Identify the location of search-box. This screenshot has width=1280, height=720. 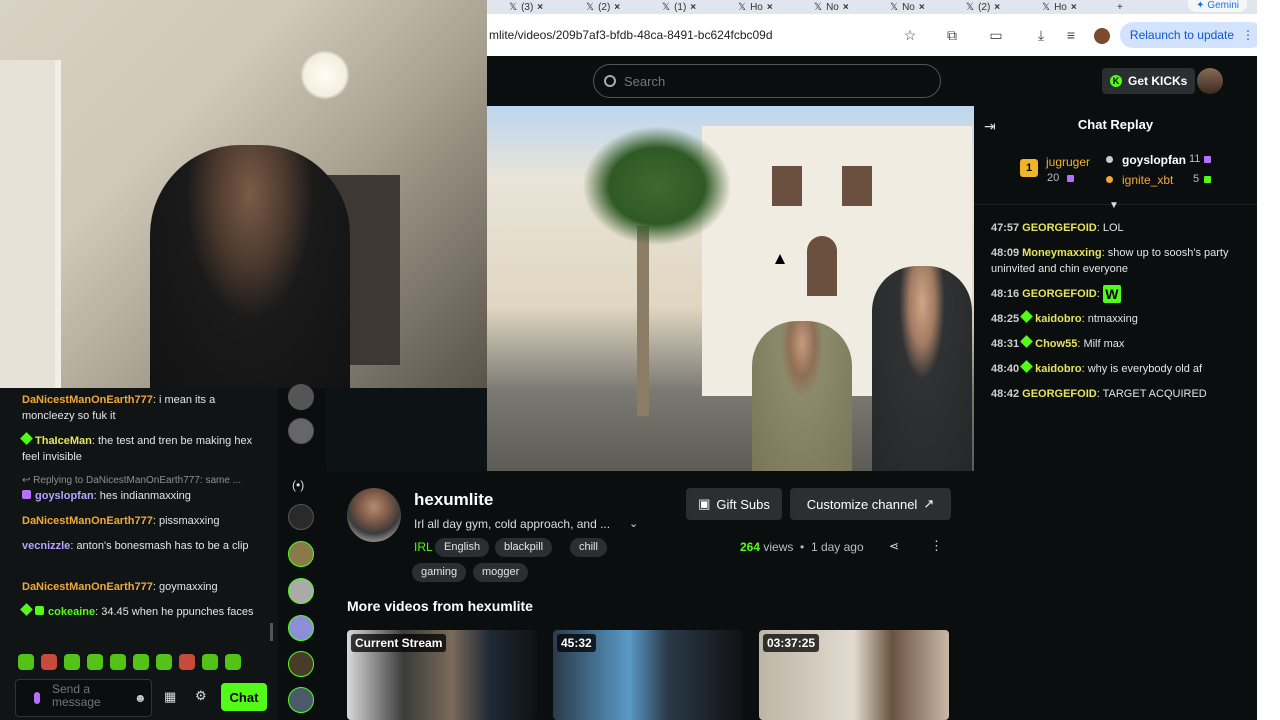
(767, 81).